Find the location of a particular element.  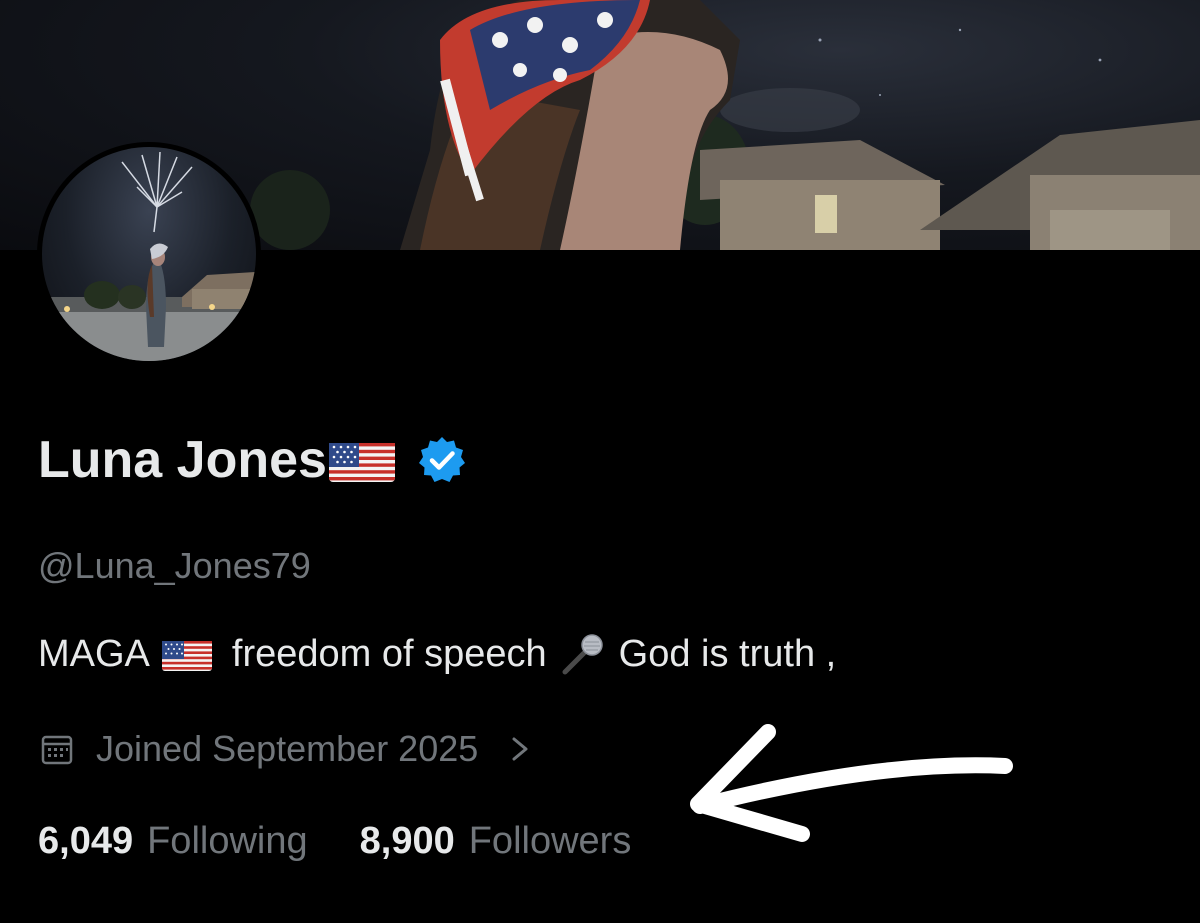

followers-link: 8,900 Followers is located at coordinates (496, 841).